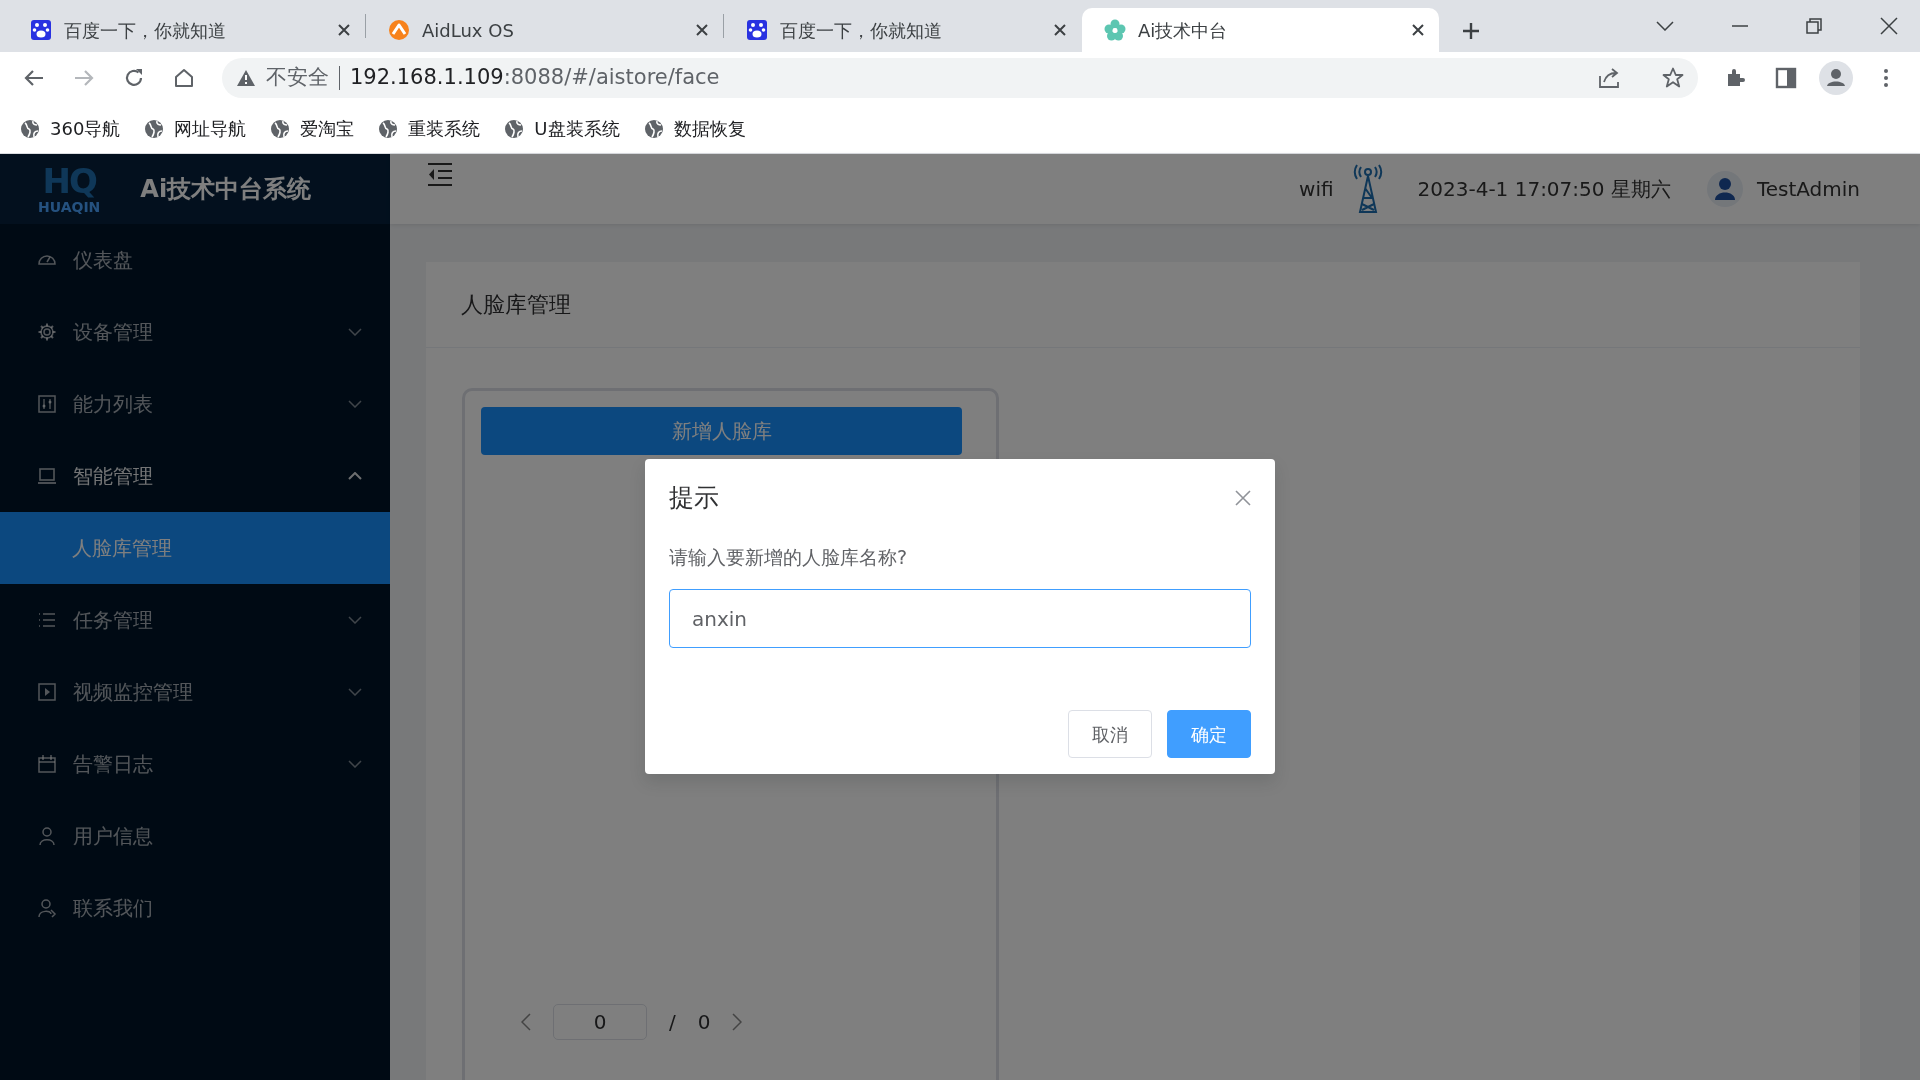 This screenshot has height=1080, width=1920. I want to click on security-label: 不安全, so click(297, 78).